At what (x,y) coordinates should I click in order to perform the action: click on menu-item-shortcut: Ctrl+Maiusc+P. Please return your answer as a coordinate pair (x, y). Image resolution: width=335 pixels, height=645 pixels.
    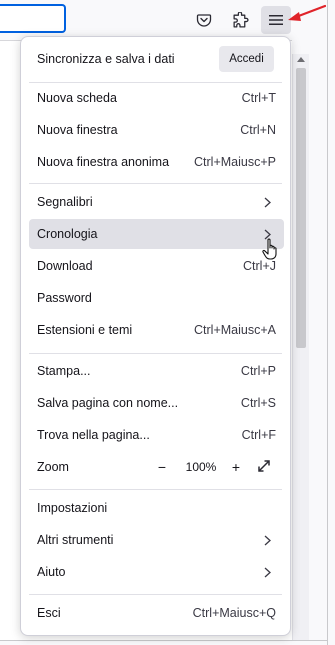
    Looking at the image, I should click on (235, 162).